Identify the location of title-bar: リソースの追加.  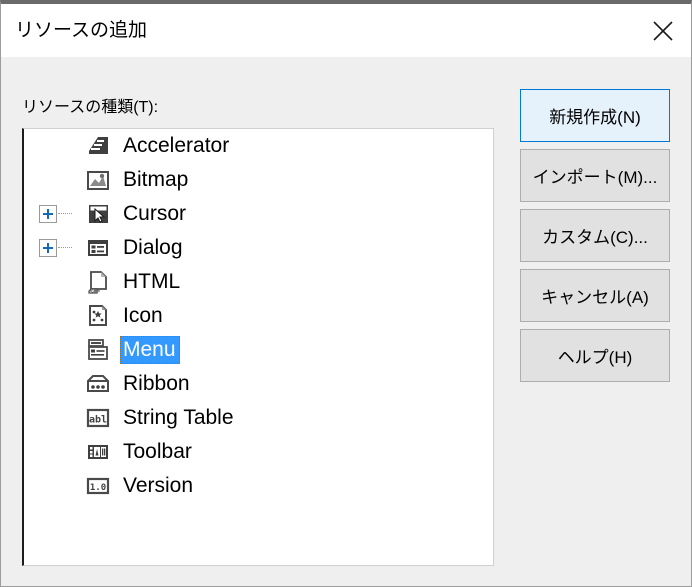
(346, 30).